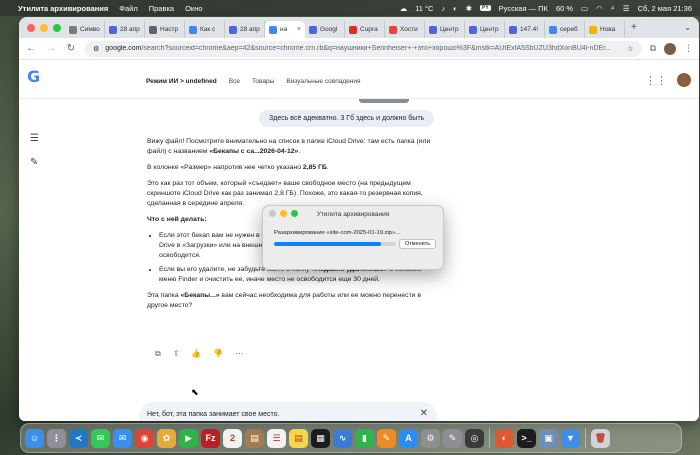 This screenshot has width=700, height=455. Describe the element at coordinates (33, 76) in the screenshot. I see `google-logo: G` at that location.